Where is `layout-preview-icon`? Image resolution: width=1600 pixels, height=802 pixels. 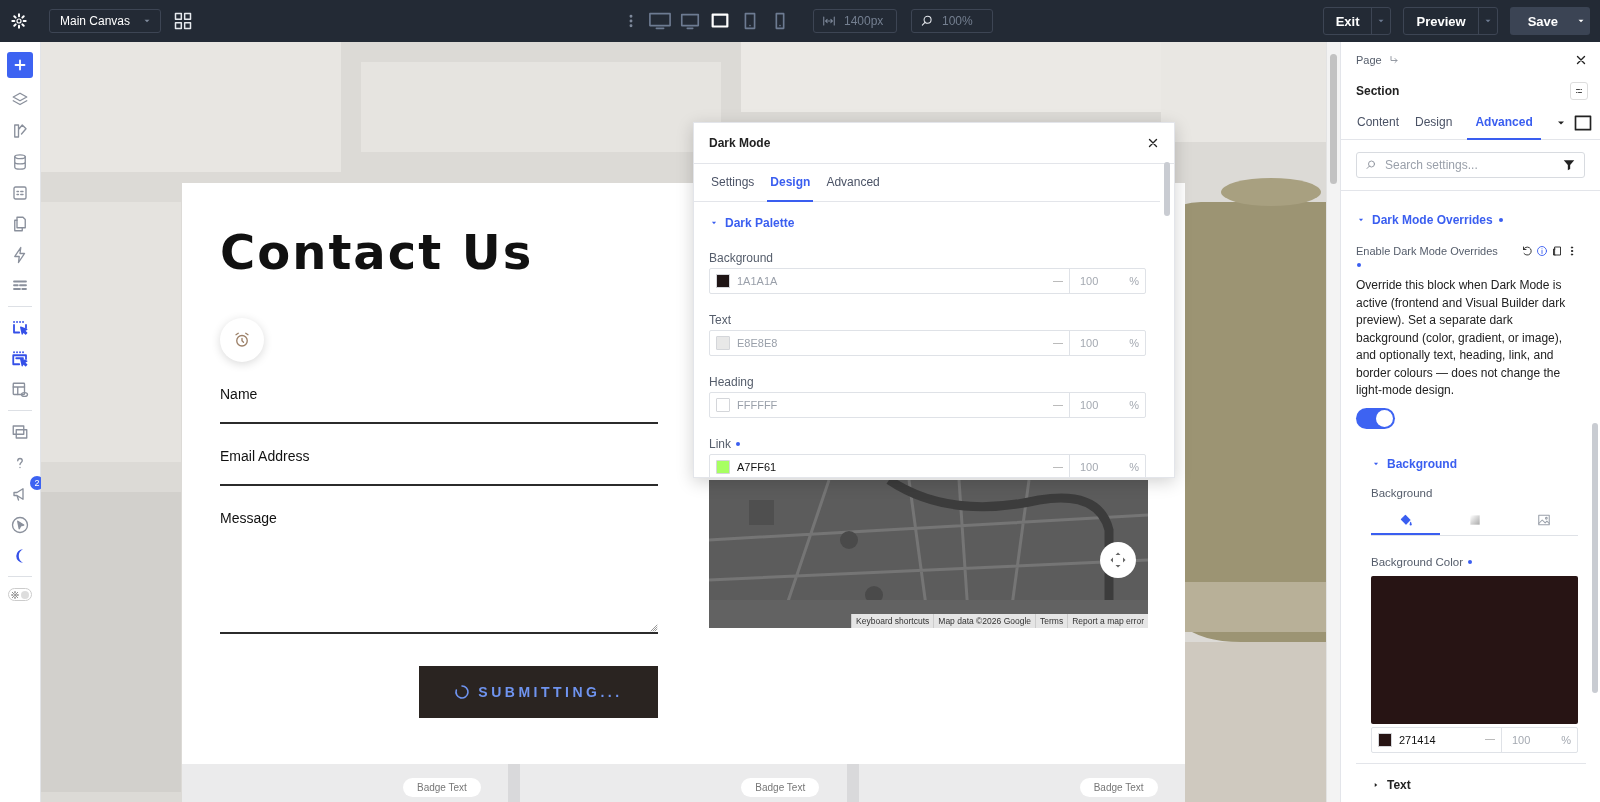 layout-preview-icon is located at coordinates (20, 389).